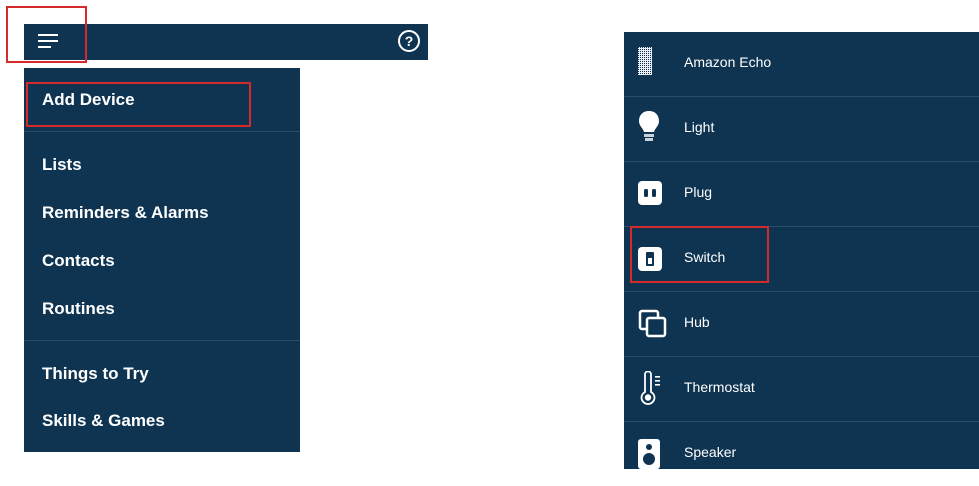 This screenshot has height=486, width=979. Describe the element at coordinates (78, 309) in the screenshot. I see `menu-item-routines: Routines` at that location.